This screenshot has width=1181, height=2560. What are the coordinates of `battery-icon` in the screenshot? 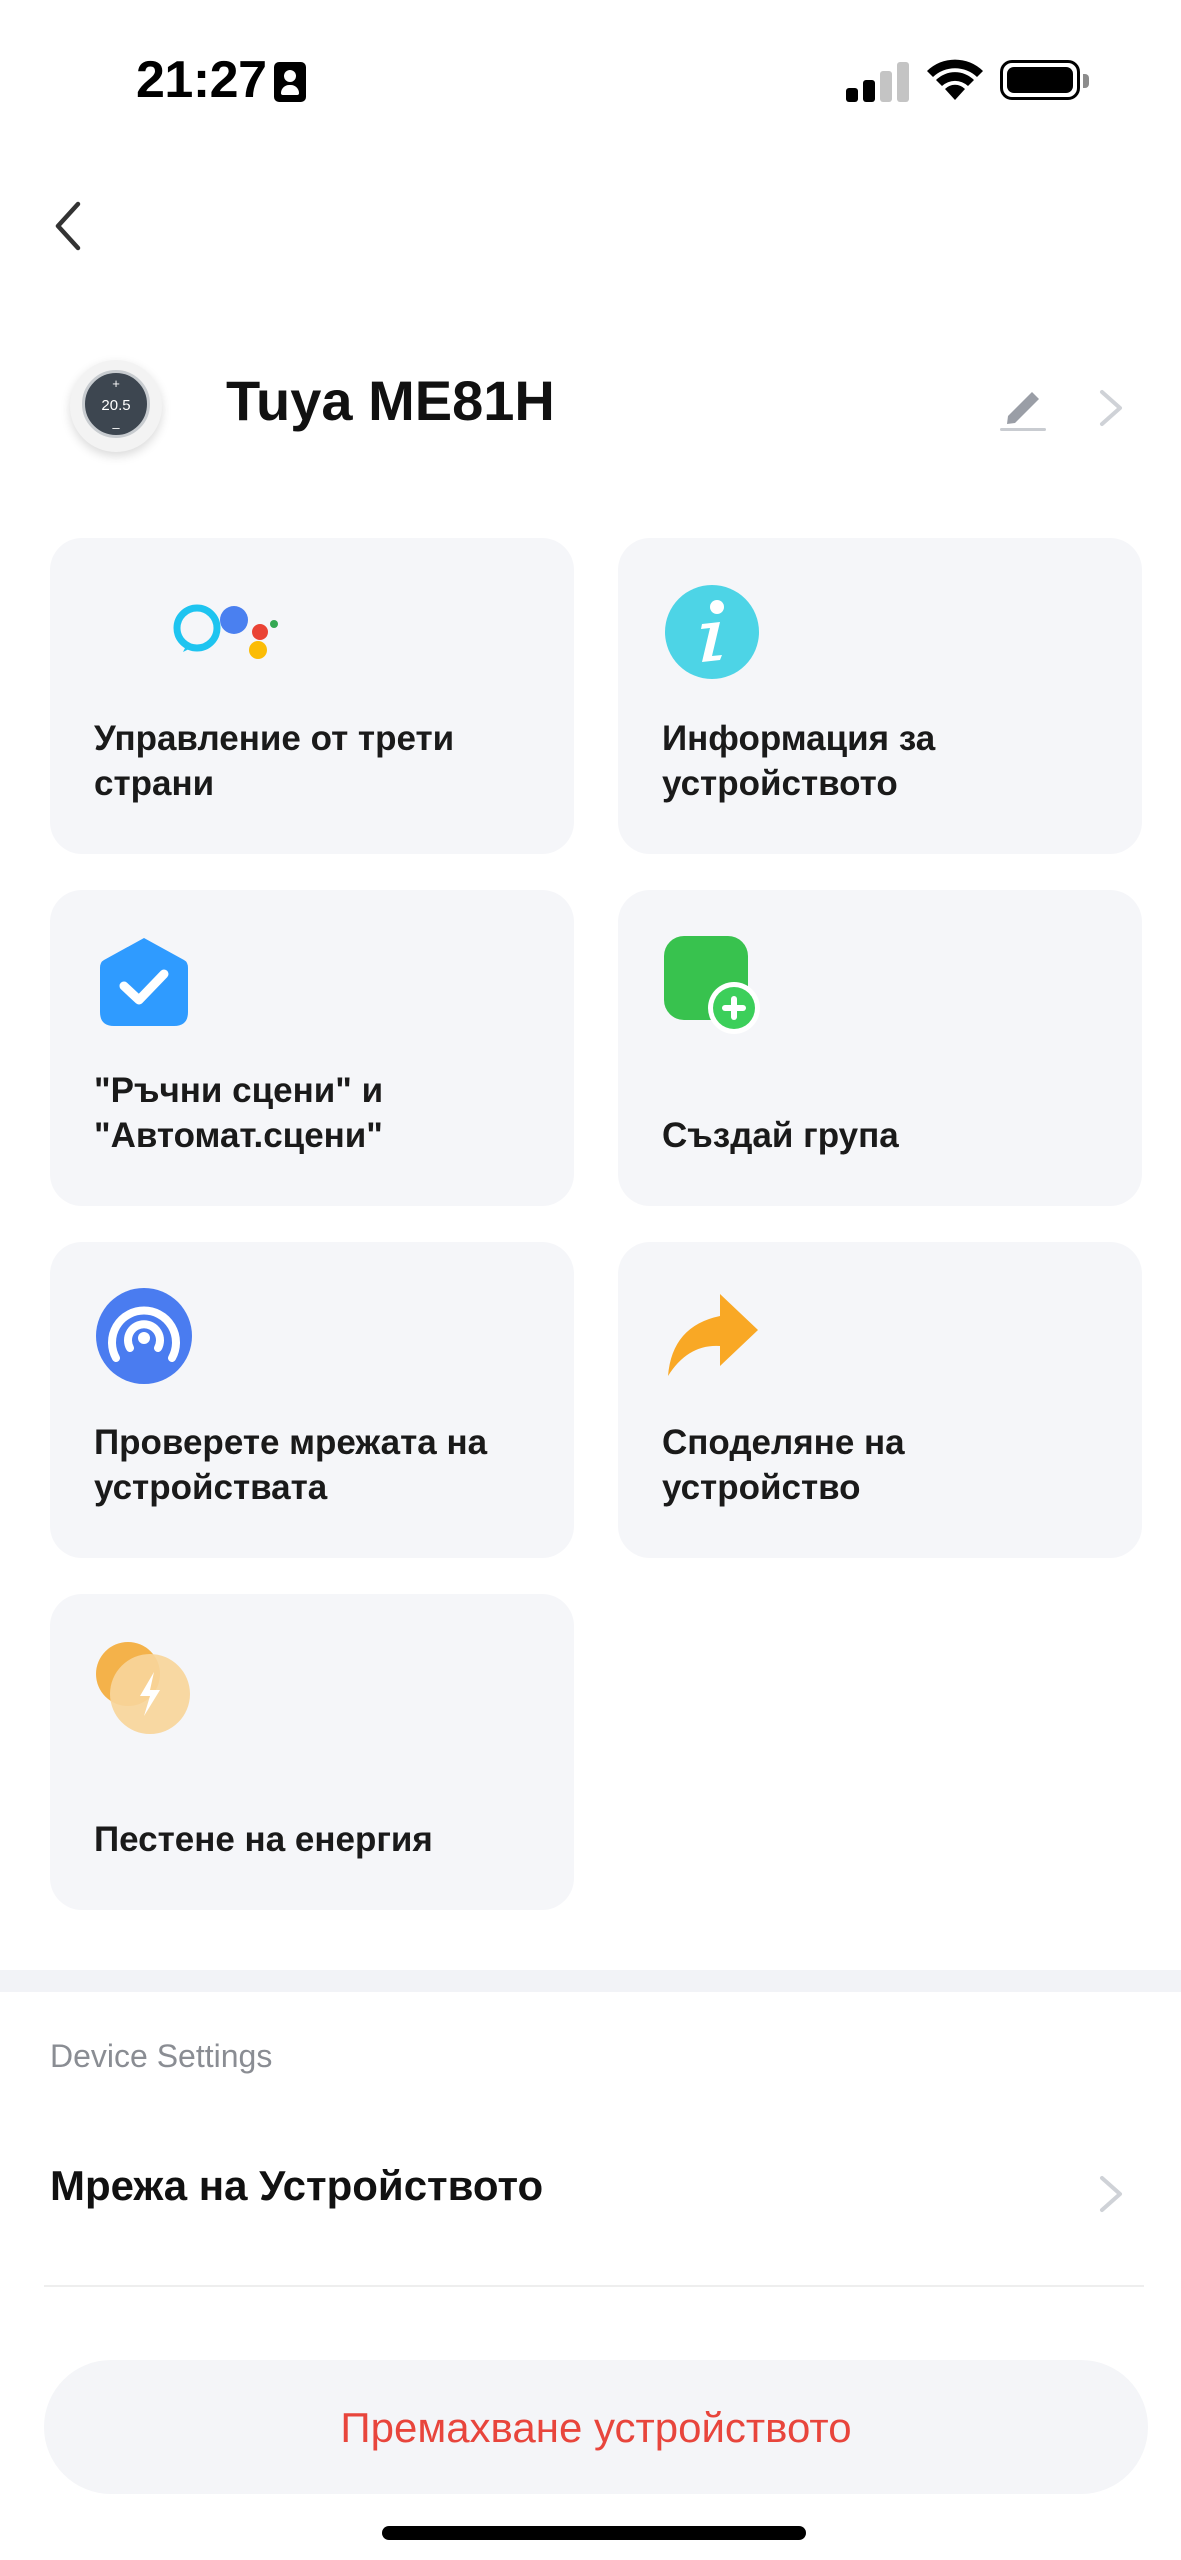 It's located at (1044, 80).